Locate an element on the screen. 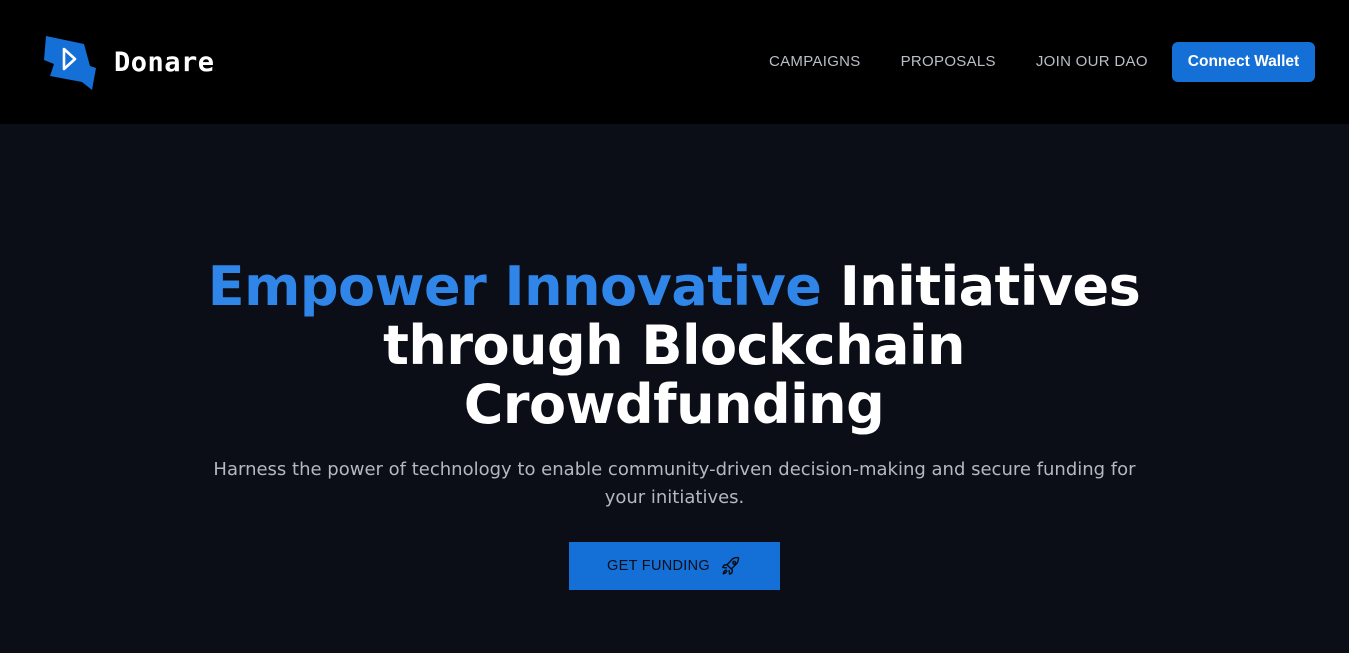  headline-part-2: through Blockchain is located at coordinates (674, 345).